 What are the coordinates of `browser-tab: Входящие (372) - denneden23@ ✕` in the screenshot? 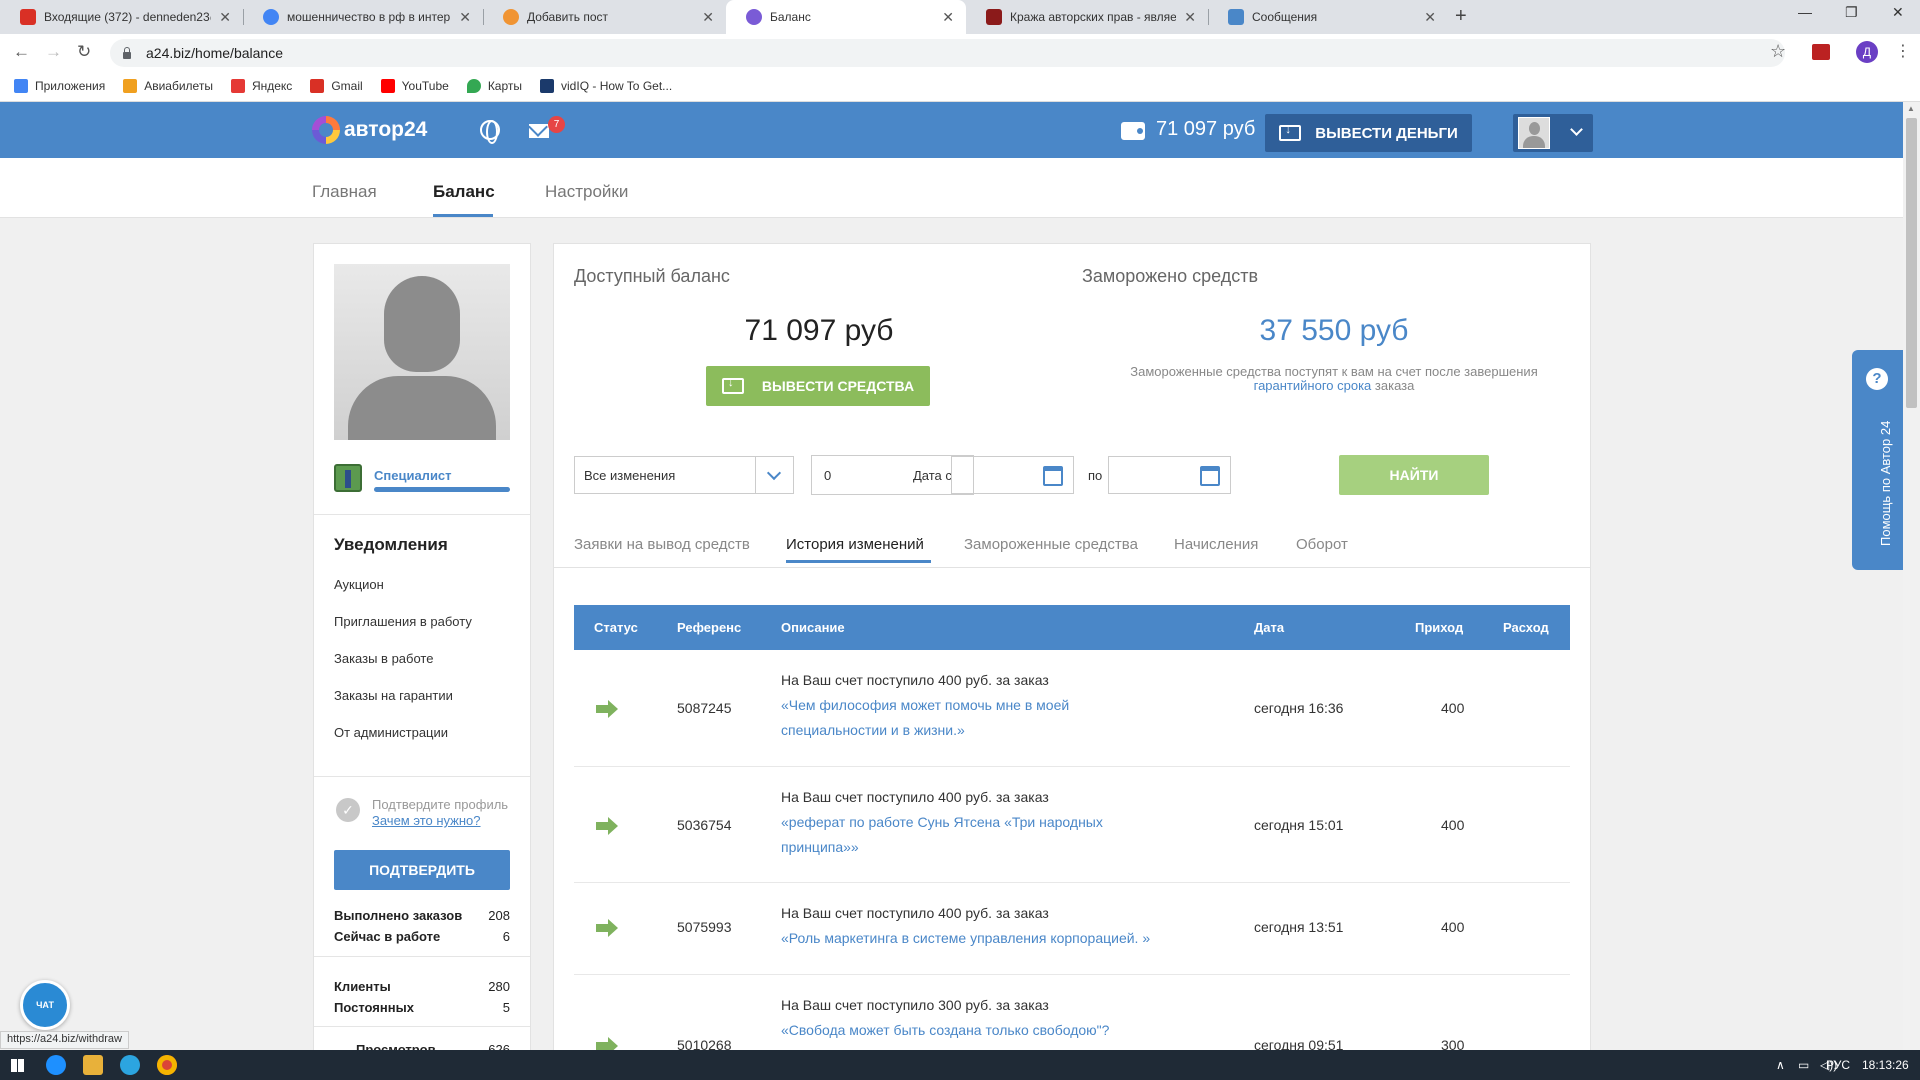 It's located at (121, 17).